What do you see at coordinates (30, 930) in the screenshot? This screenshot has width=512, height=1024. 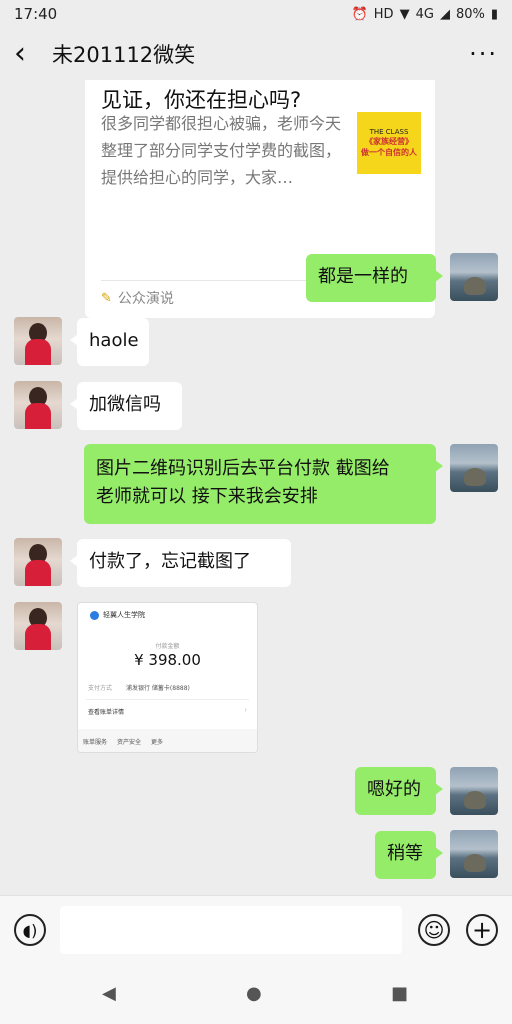 I see `voice-input-icon: ◖)` at bounding box center [30, 930].